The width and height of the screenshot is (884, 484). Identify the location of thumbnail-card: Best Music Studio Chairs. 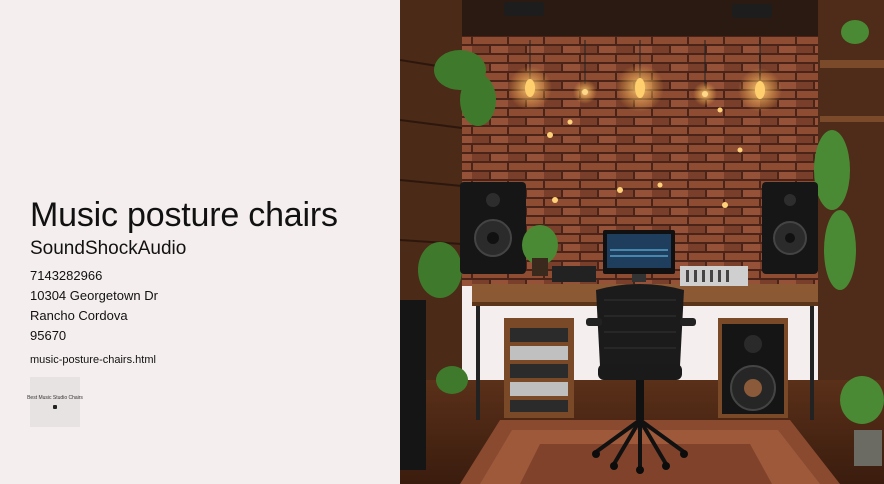
(55, 402).